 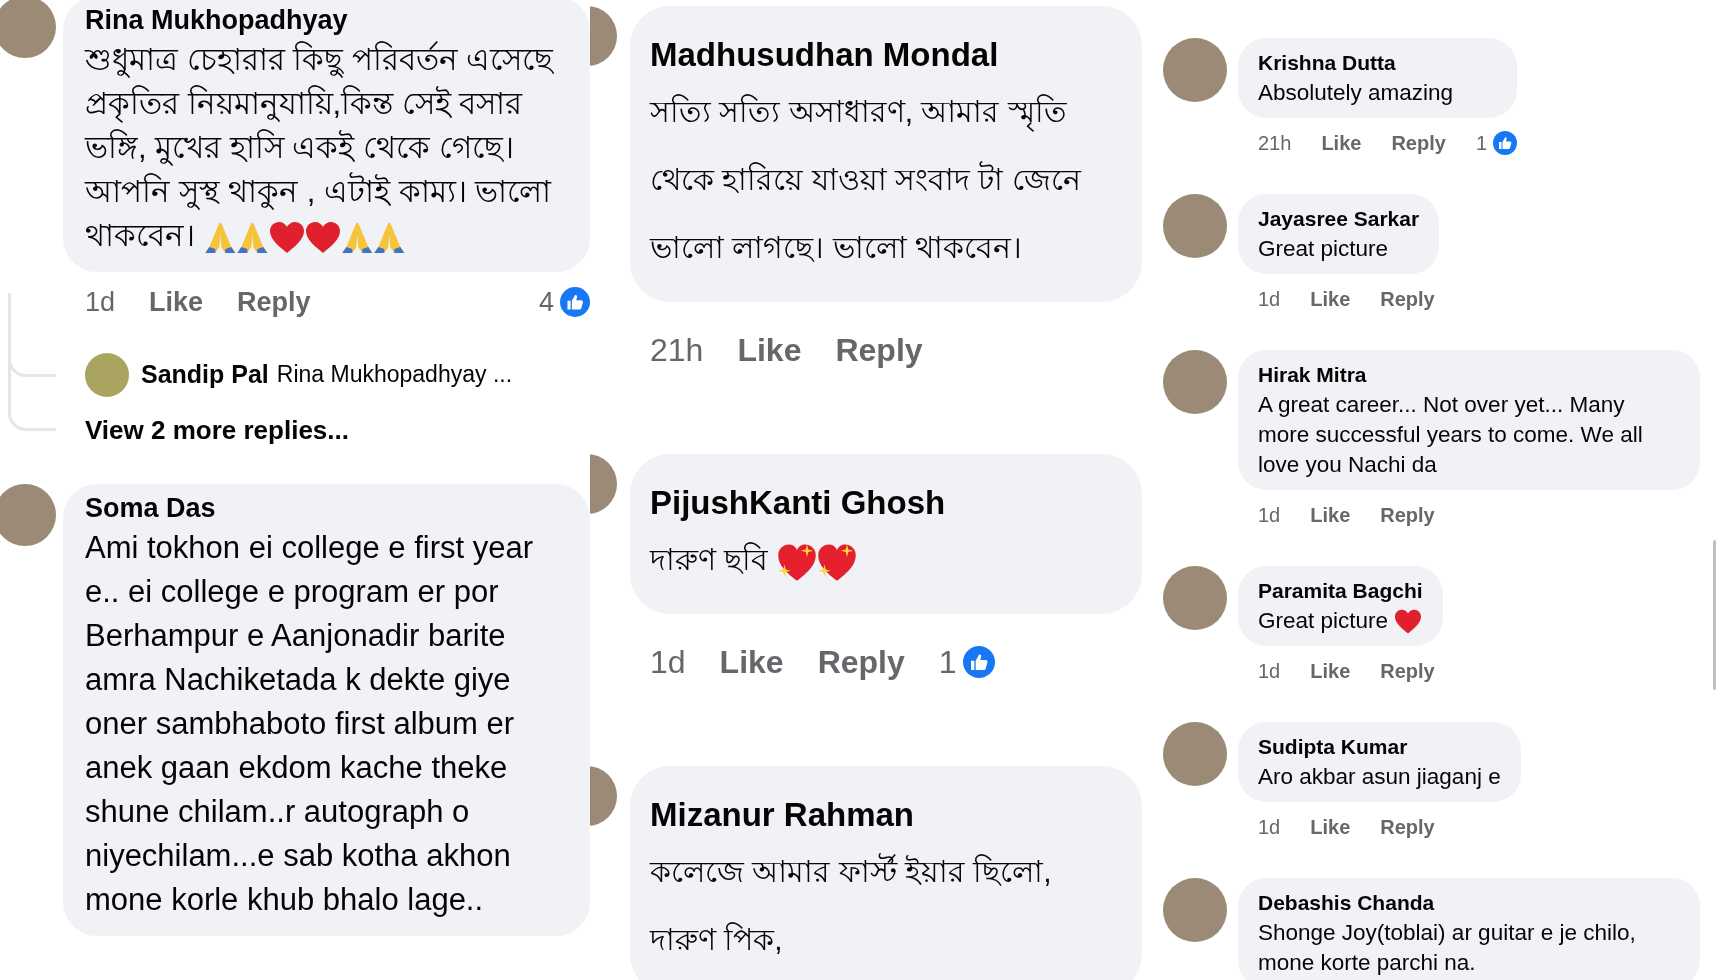 I want to click on scrollbar, so click(x=1714, y=615).